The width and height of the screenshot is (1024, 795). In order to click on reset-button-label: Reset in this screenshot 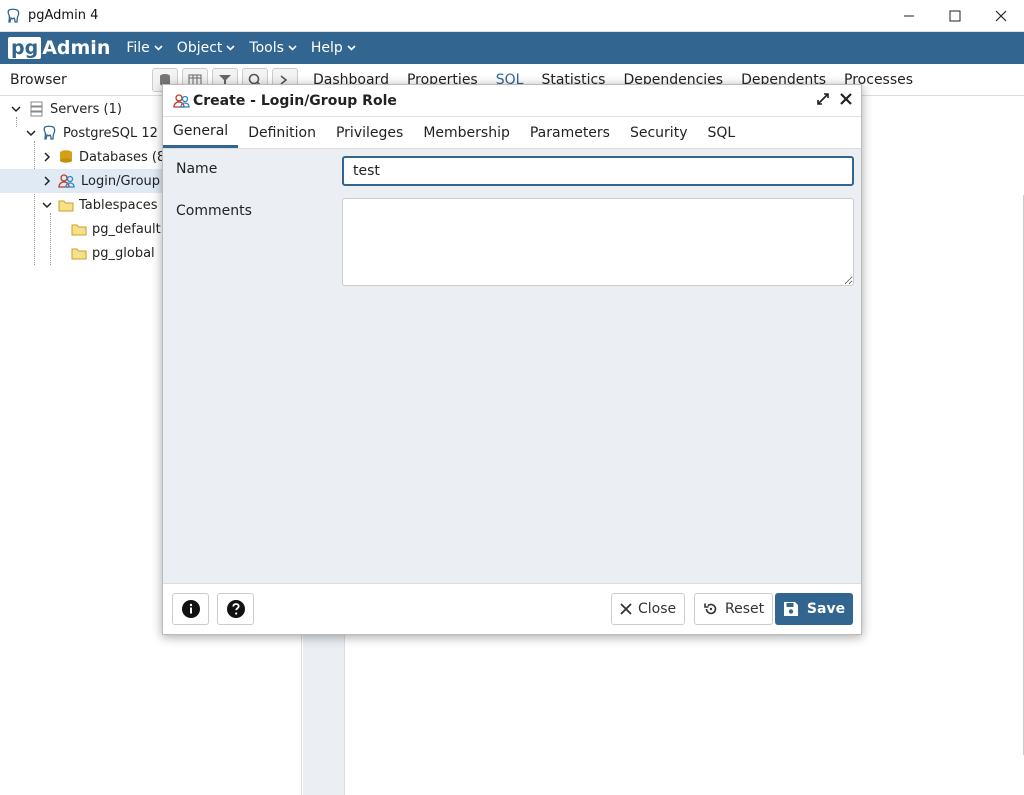, I will do `click(745, 609)`.